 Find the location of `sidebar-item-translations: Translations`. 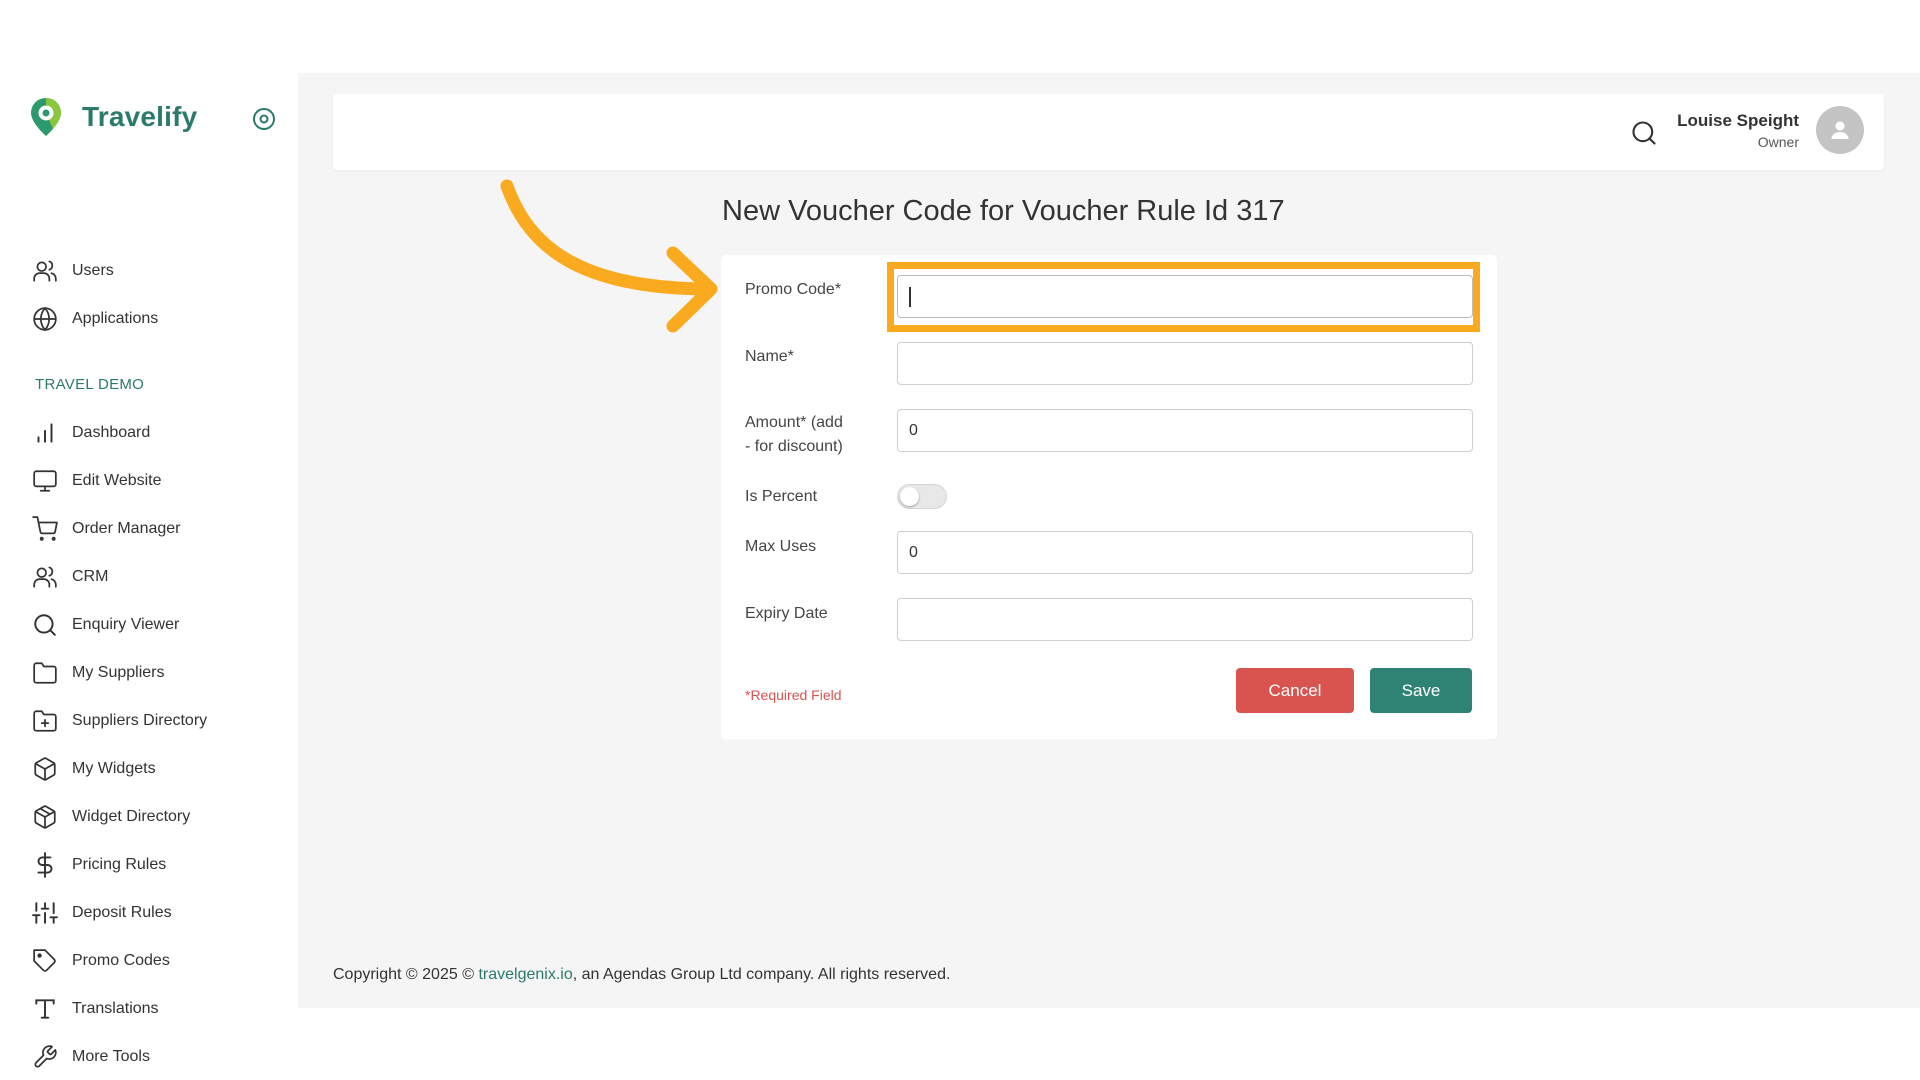

sidebar-item-translations: Translations is located at coordinates (95, 1009).